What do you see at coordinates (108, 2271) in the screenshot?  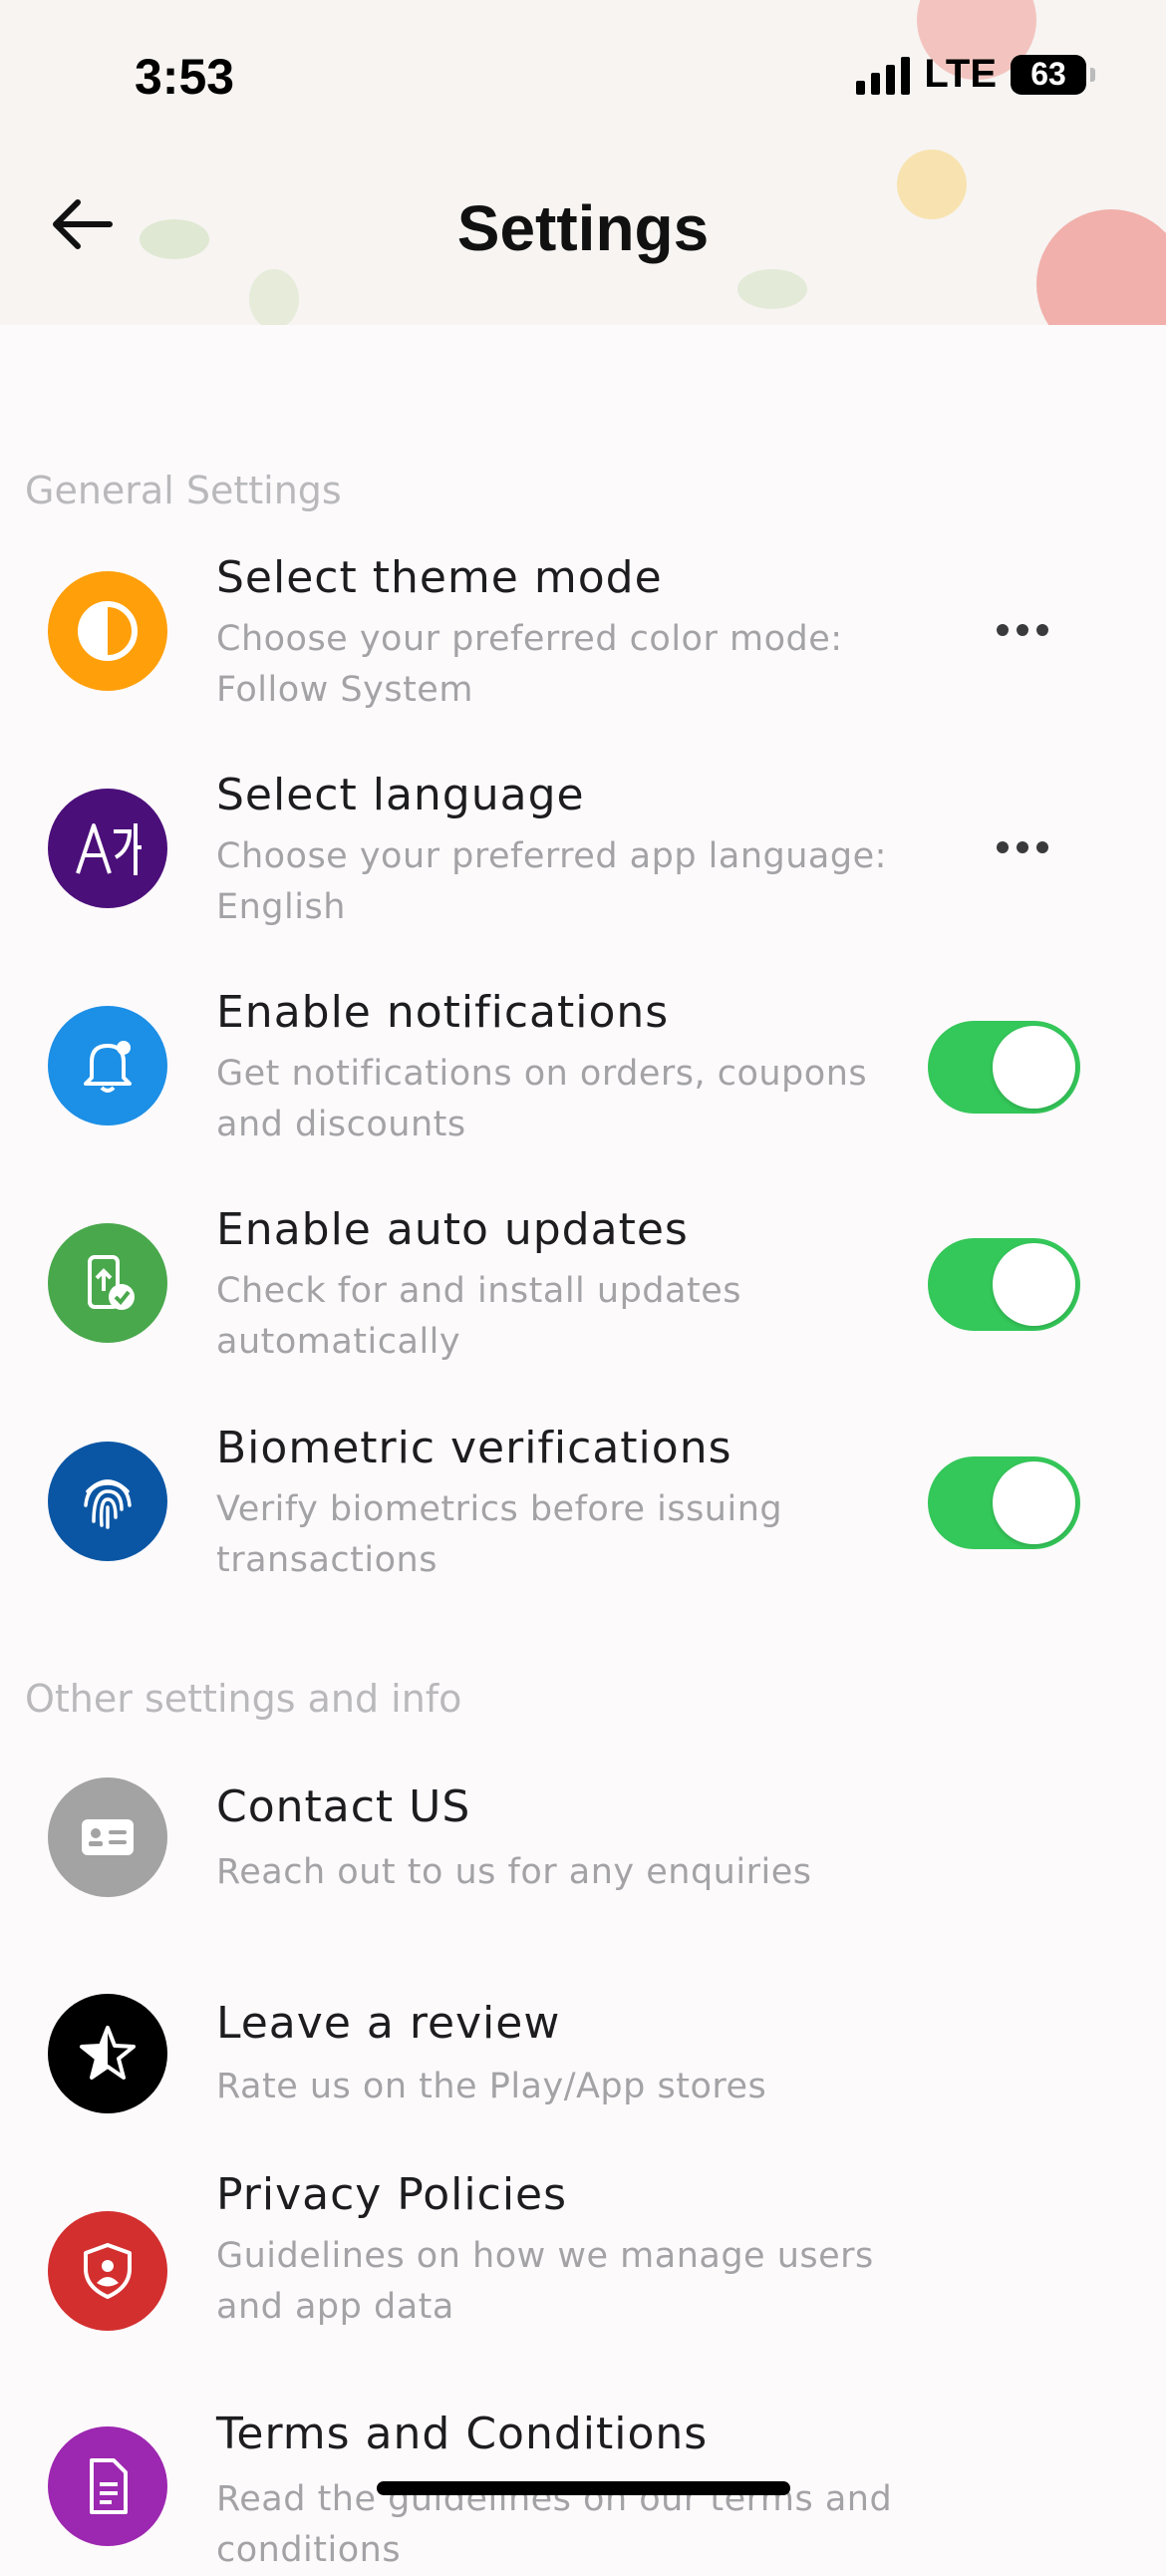 I see `shield-user-icon` at bounding box center [108, 2271].